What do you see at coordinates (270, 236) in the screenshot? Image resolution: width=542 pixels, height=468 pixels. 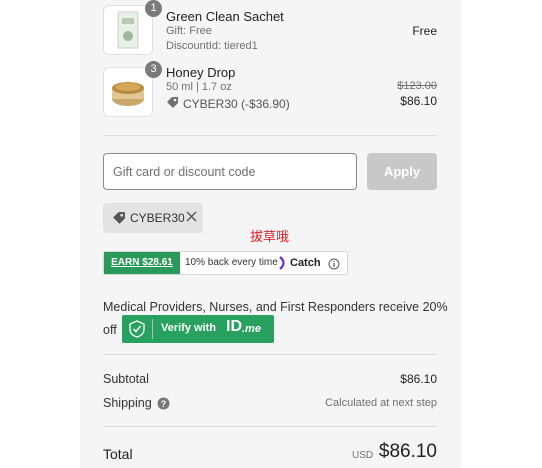 I see `annotation-text: 拔草哦` at bounding box center [270, 236].